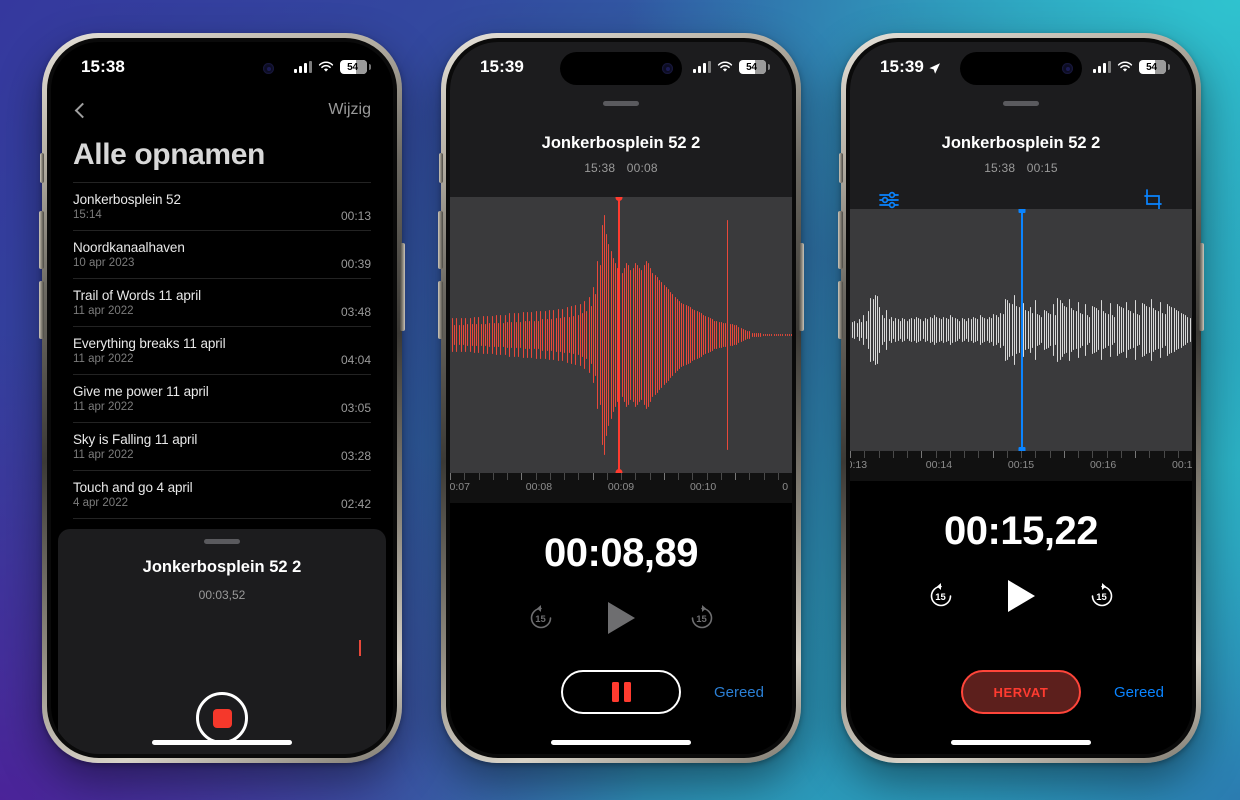 This screenshot has width=1240, height=800. I want to click on edit-button: Wijzig, so click(349, 110).